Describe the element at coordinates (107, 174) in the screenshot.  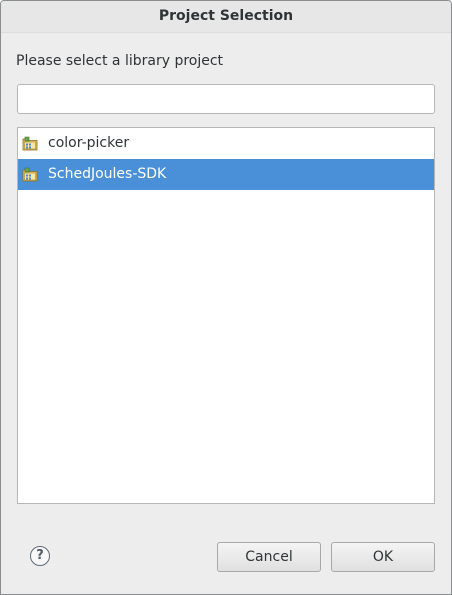
I see `project-label: SchedJoules-SDK` at that location.